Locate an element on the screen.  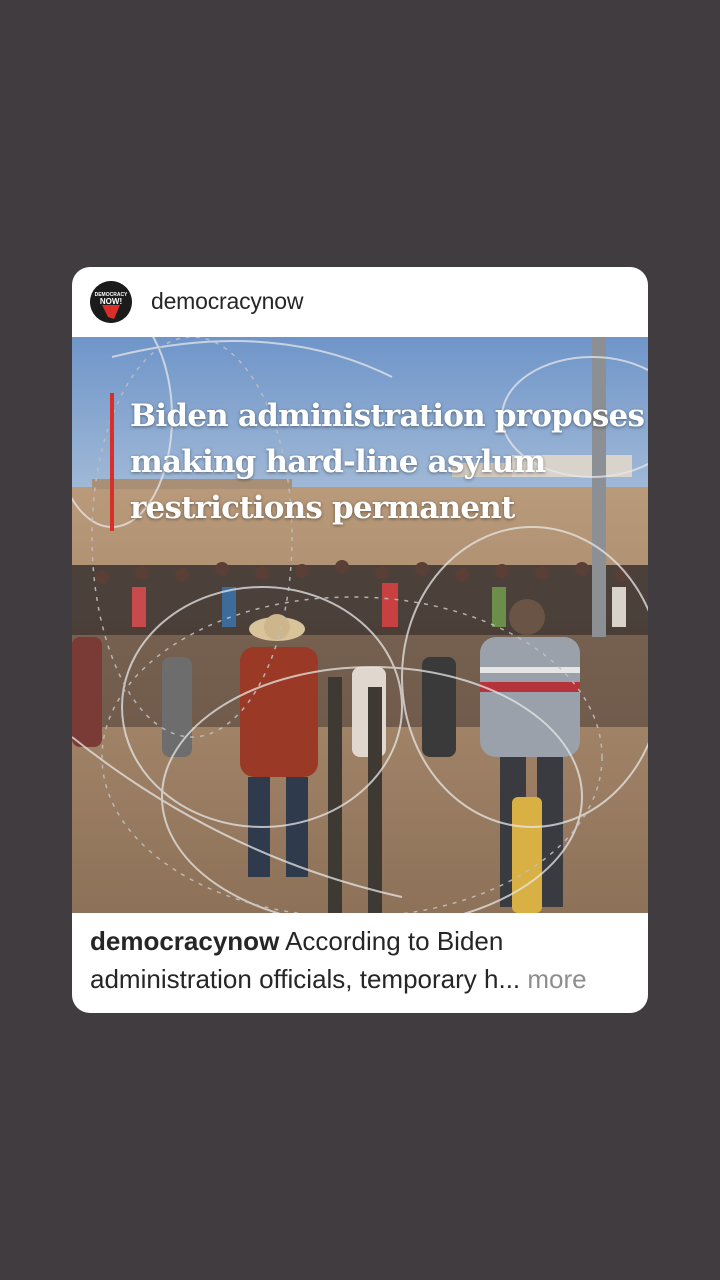
svg-text: NOW! is located at coordinates (111, 301).